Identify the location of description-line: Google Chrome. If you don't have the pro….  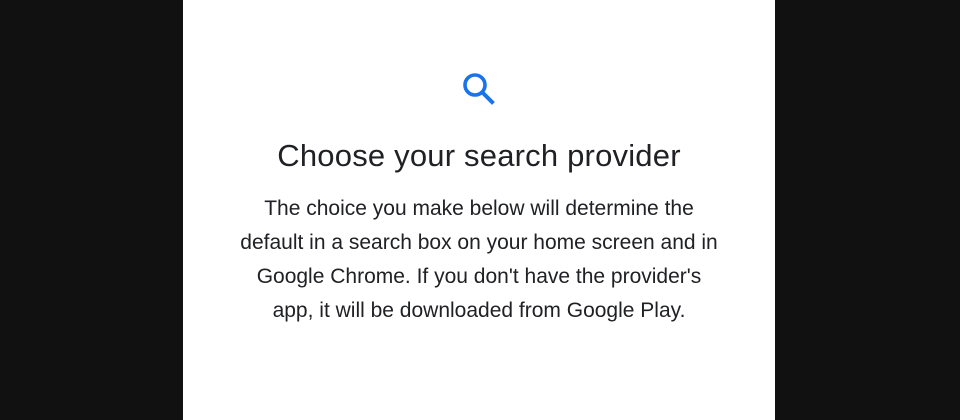
(479, 276).